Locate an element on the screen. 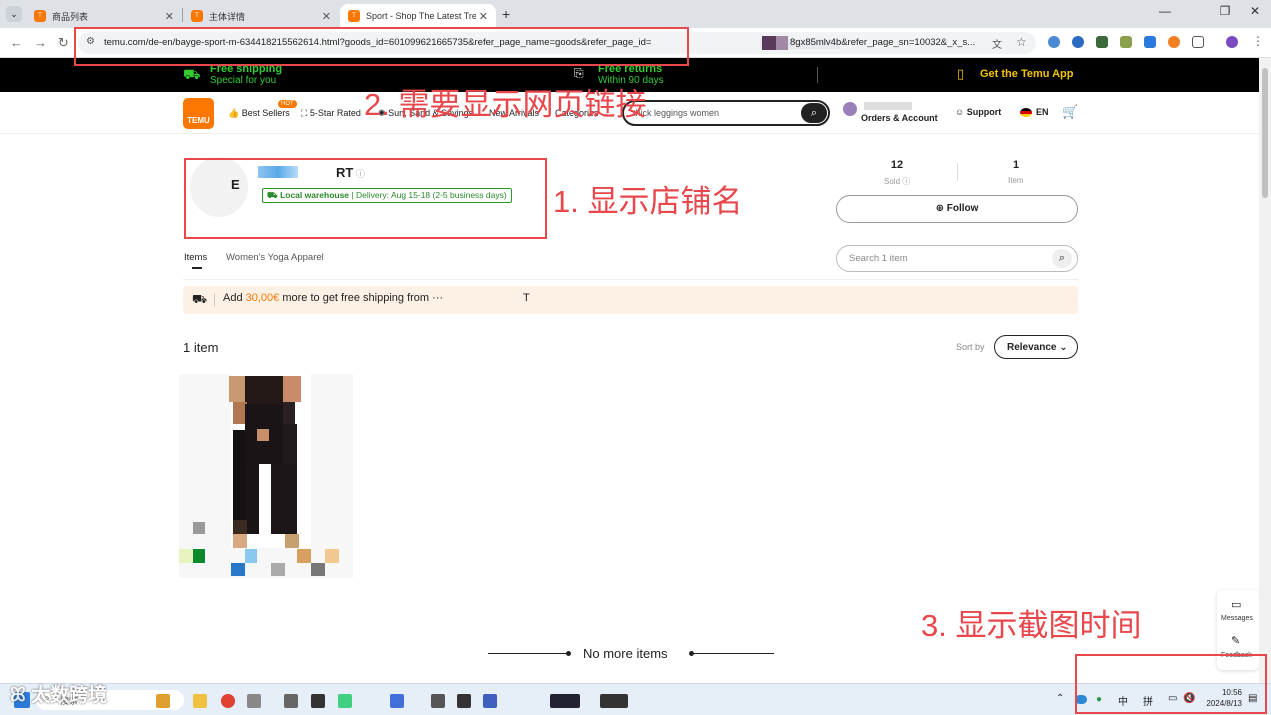 The image size is (1271, 715). follow-button: ⊕ Follow is located at coordinates (957, 209).